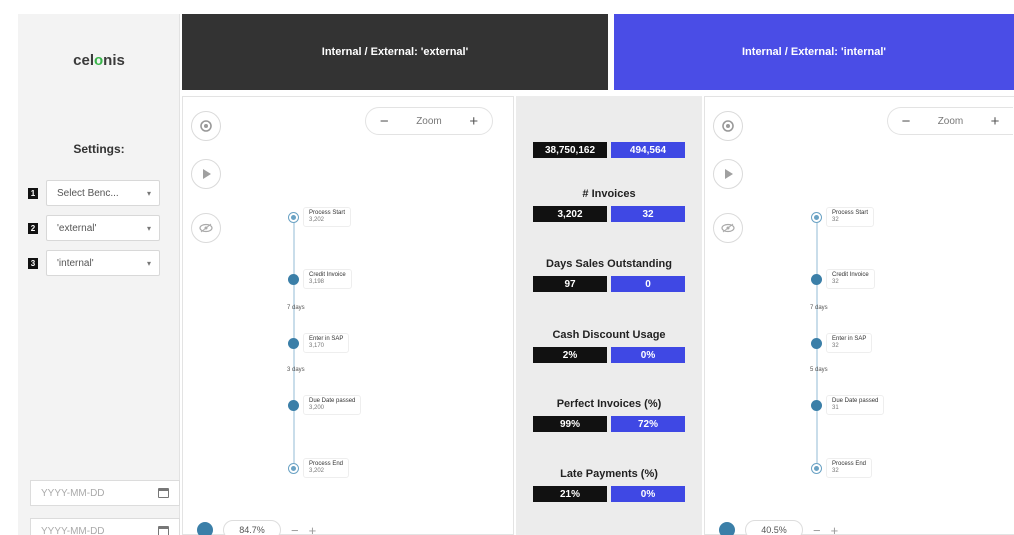 Image resolution: width=1014 pixels, height=535 pixels. I want to click on conformance-value: 40.5%, so click(774, 527).